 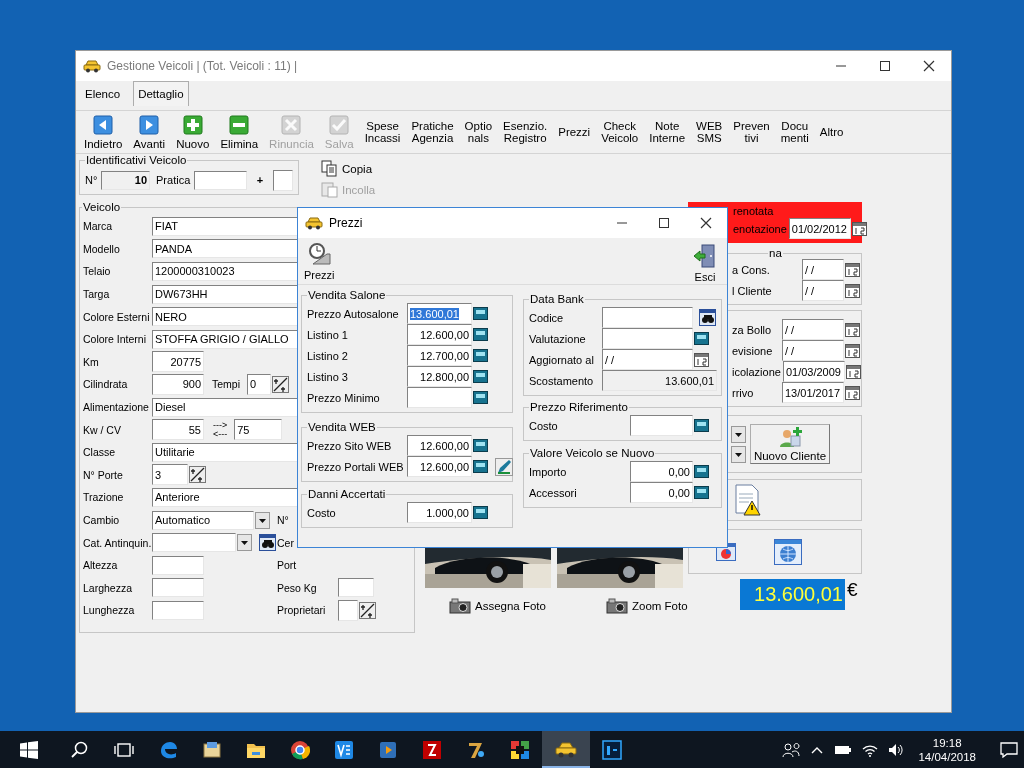 What do you see at coordinates (788, 551) in the screenshot?
I see `globe-window-icon` at bounding box center [788, 551].